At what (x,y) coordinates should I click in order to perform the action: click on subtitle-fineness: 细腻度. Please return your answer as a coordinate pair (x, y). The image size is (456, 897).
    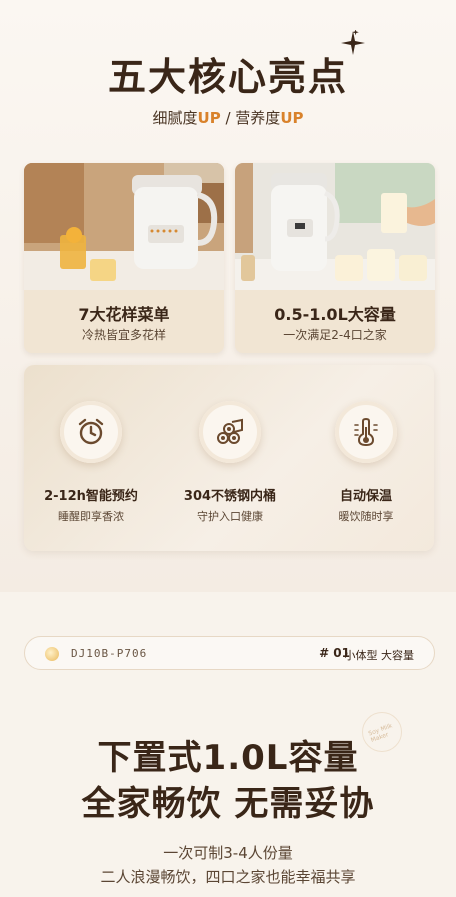
    Looking at the image, I should click on (175, 118).